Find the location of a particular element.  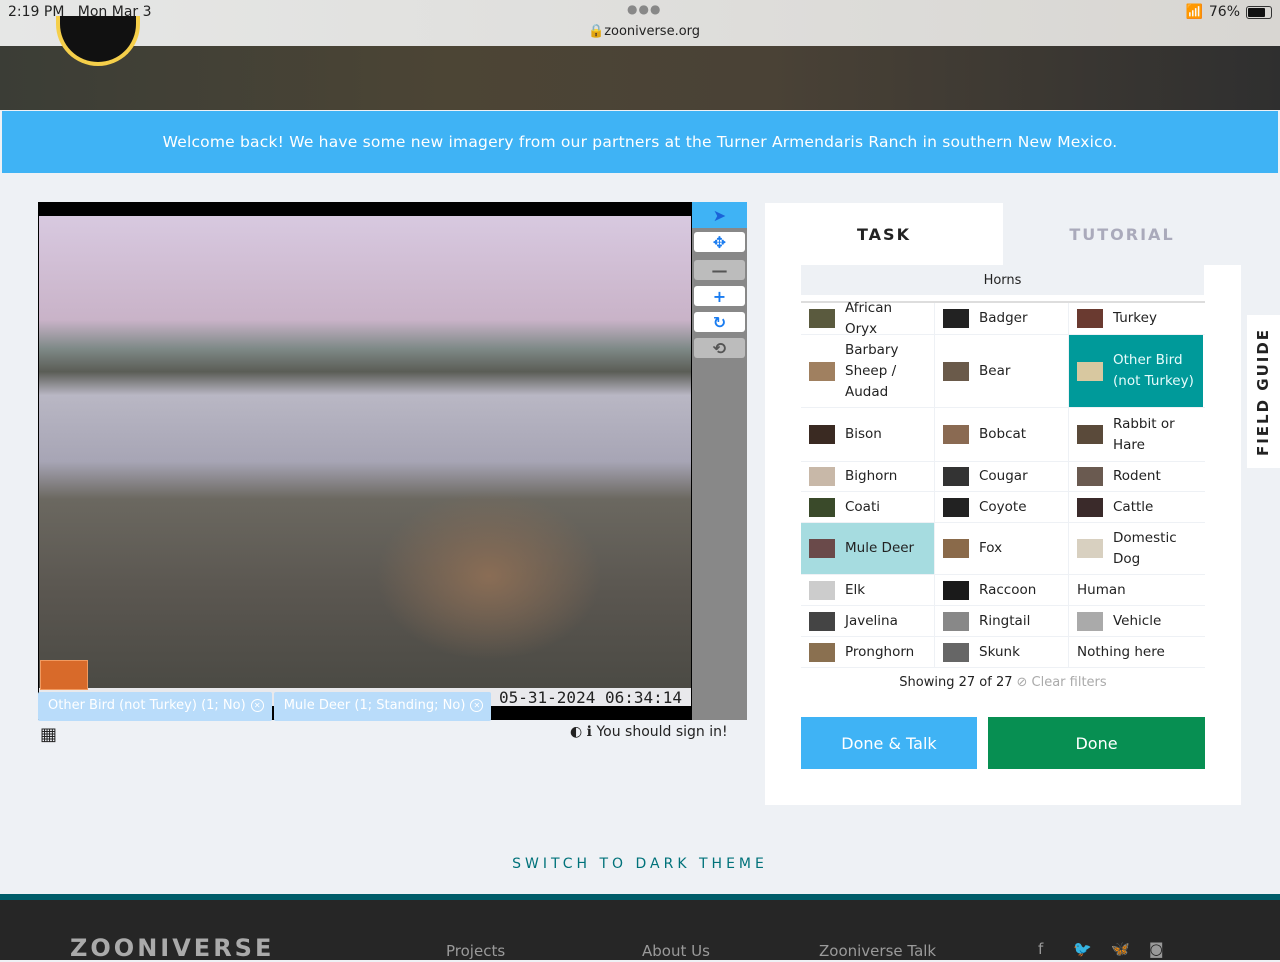

filter-horns: Horns is located at coordinates (1002, 280).